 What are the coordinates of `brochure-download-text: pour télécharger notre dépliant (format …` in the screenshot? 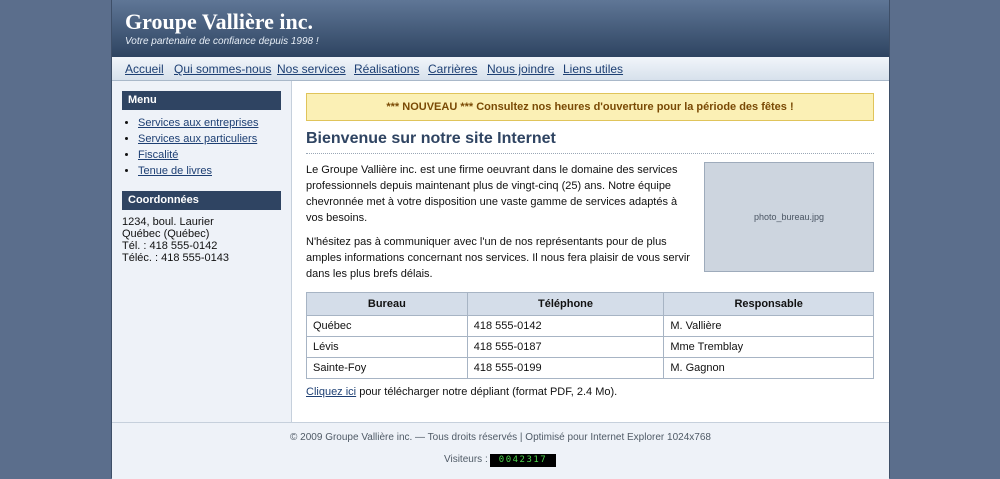 It's located at (487, 392).